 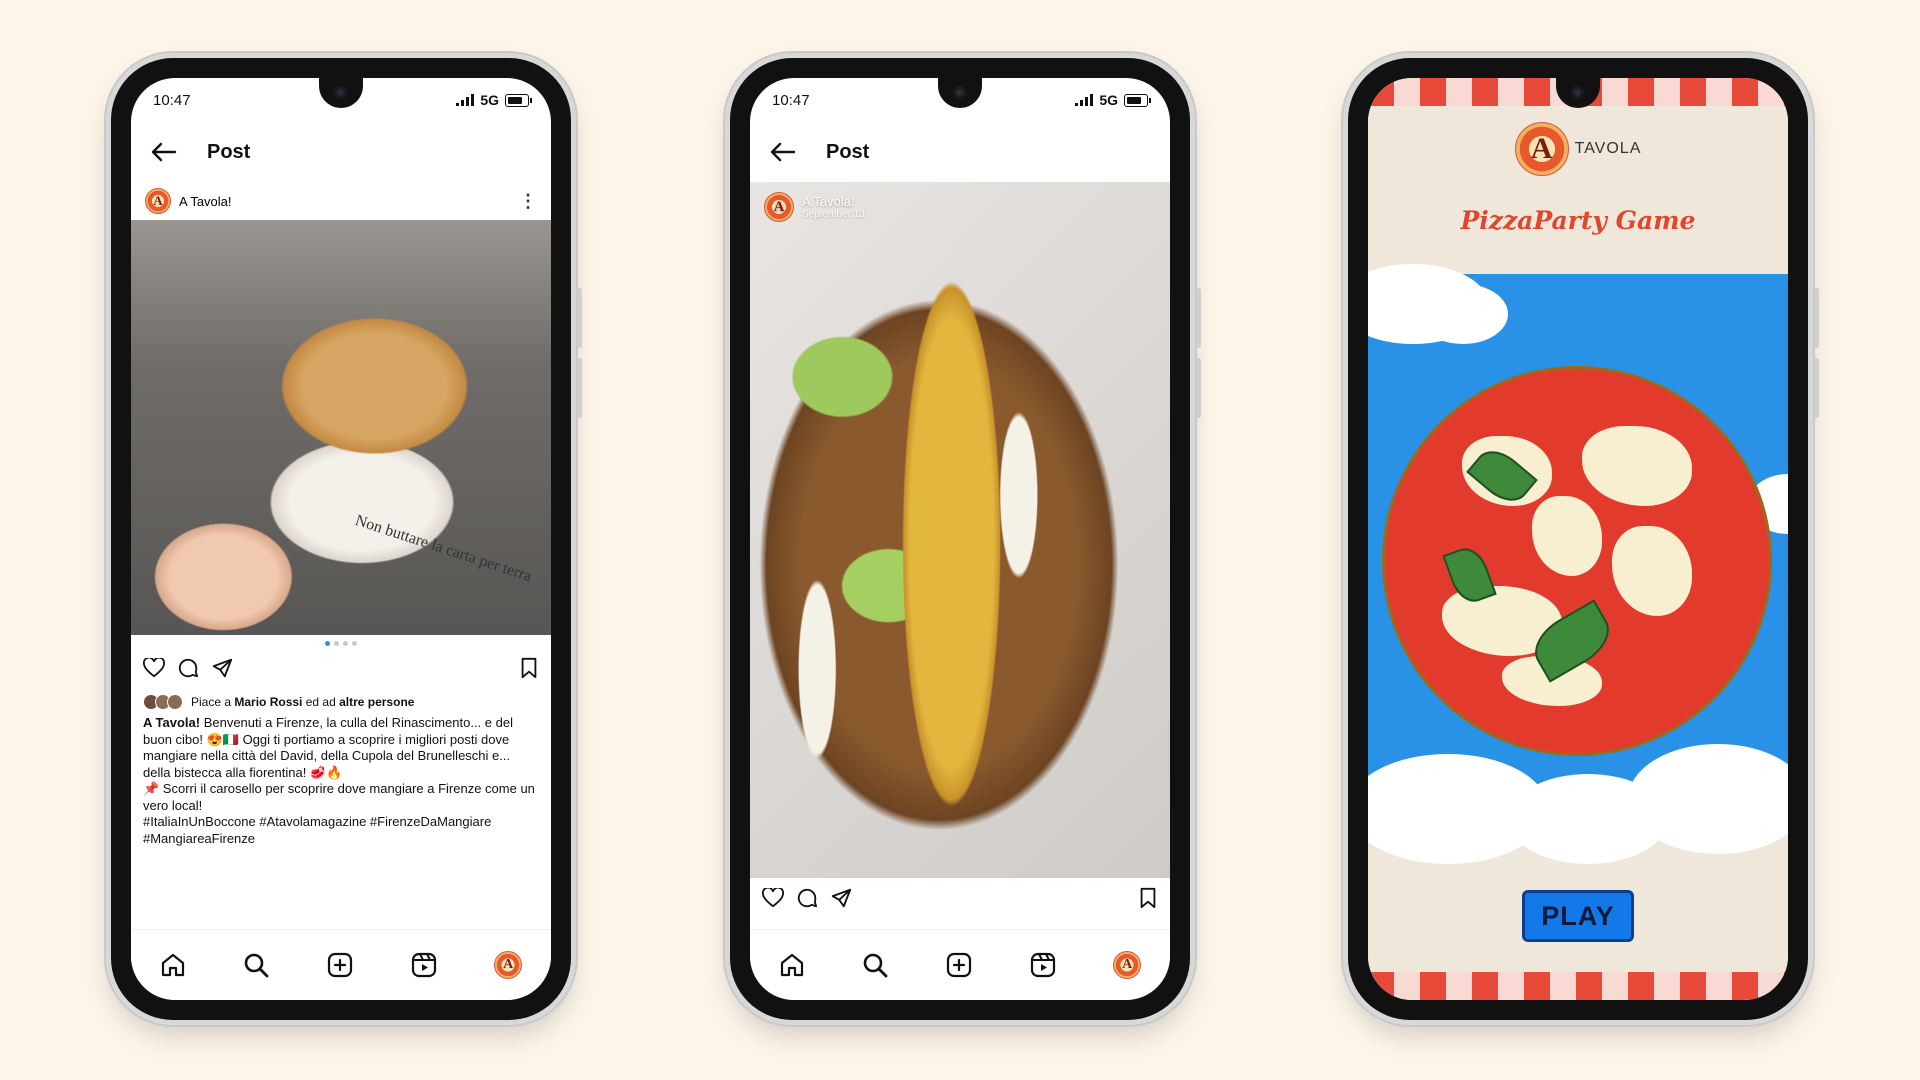 I want to click on play-button: PLAY, so click(x=1578, y=916).